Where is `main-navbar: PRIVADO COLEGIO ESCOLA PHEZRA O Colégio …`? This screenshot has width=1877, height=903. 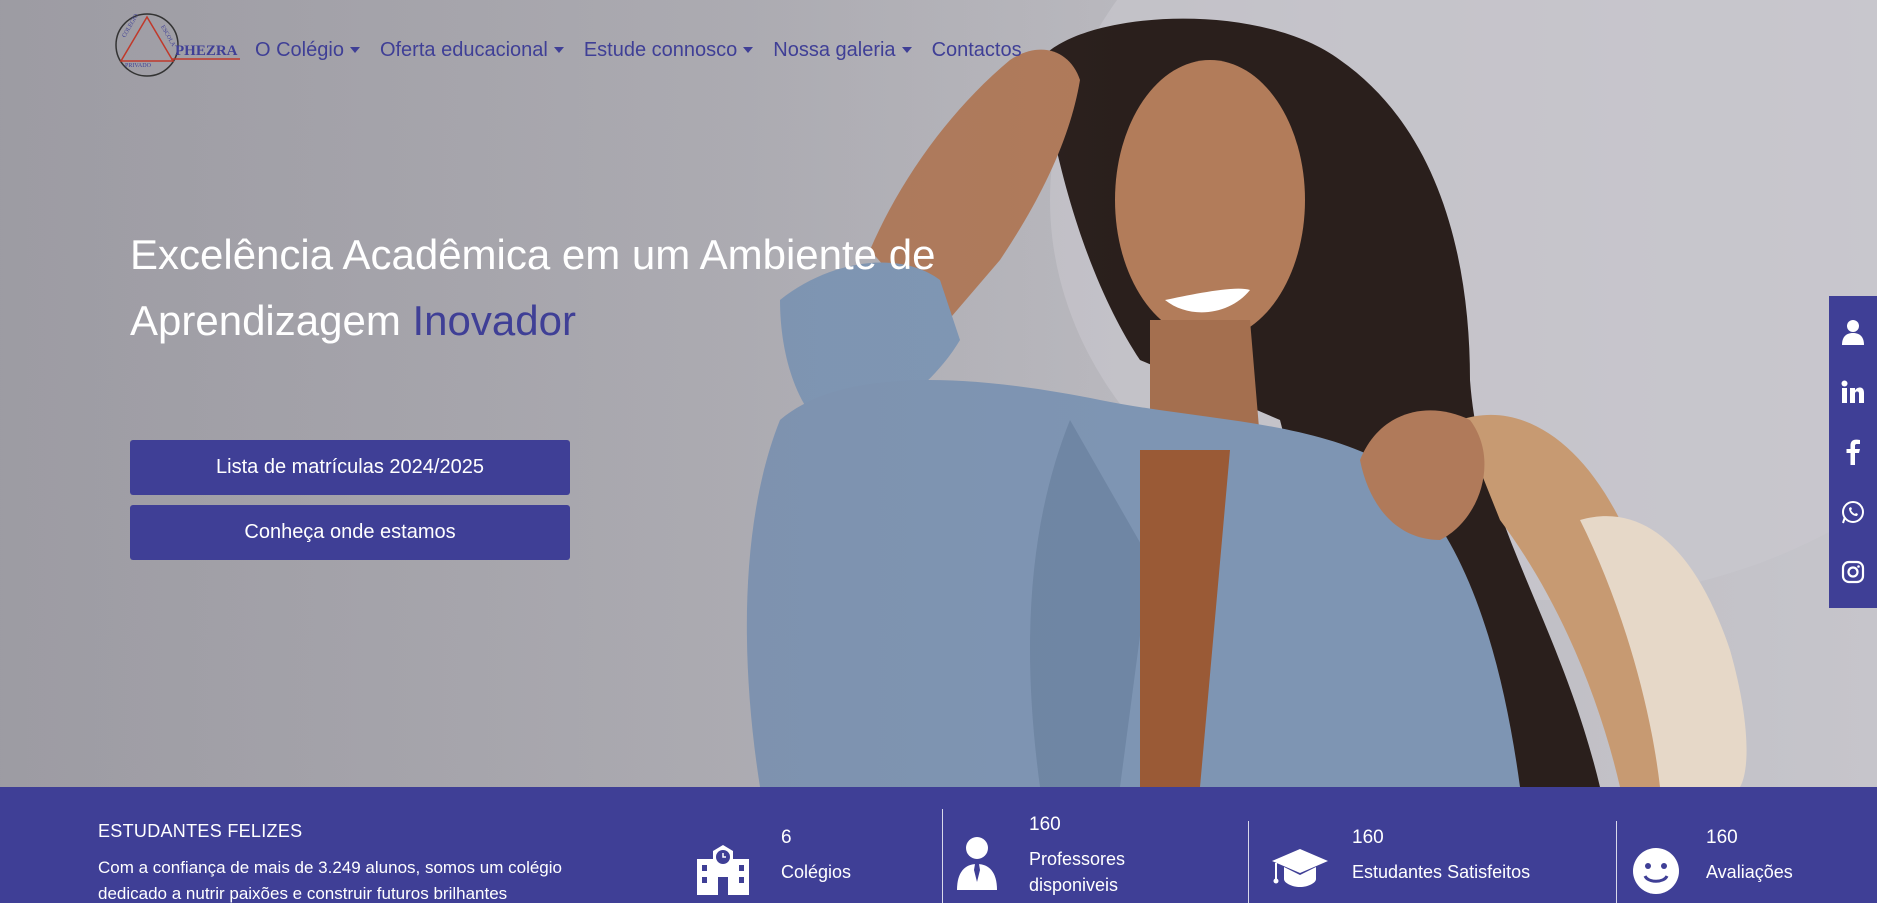 main-navbar: PRIVADO COLEGIO ESCOLA PHEZRA O Colégio … is located at coordinates (578, 49).